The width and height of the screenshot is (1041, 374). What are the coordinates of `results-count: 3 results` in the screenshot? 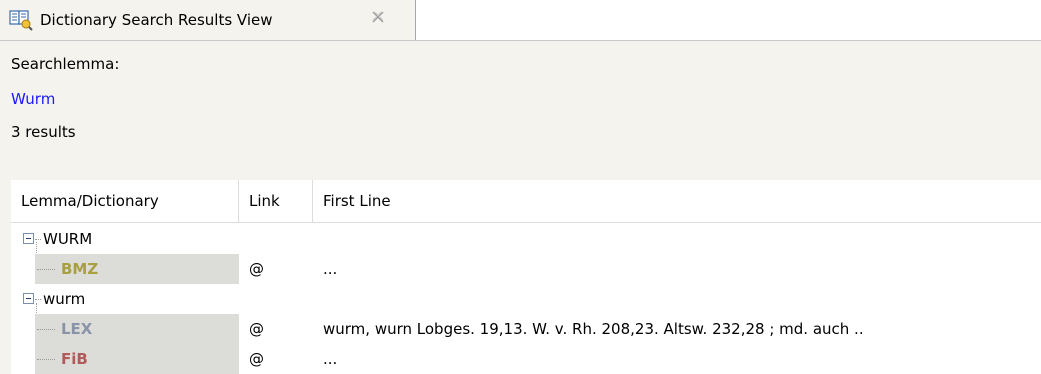 It's located at (43, 132).